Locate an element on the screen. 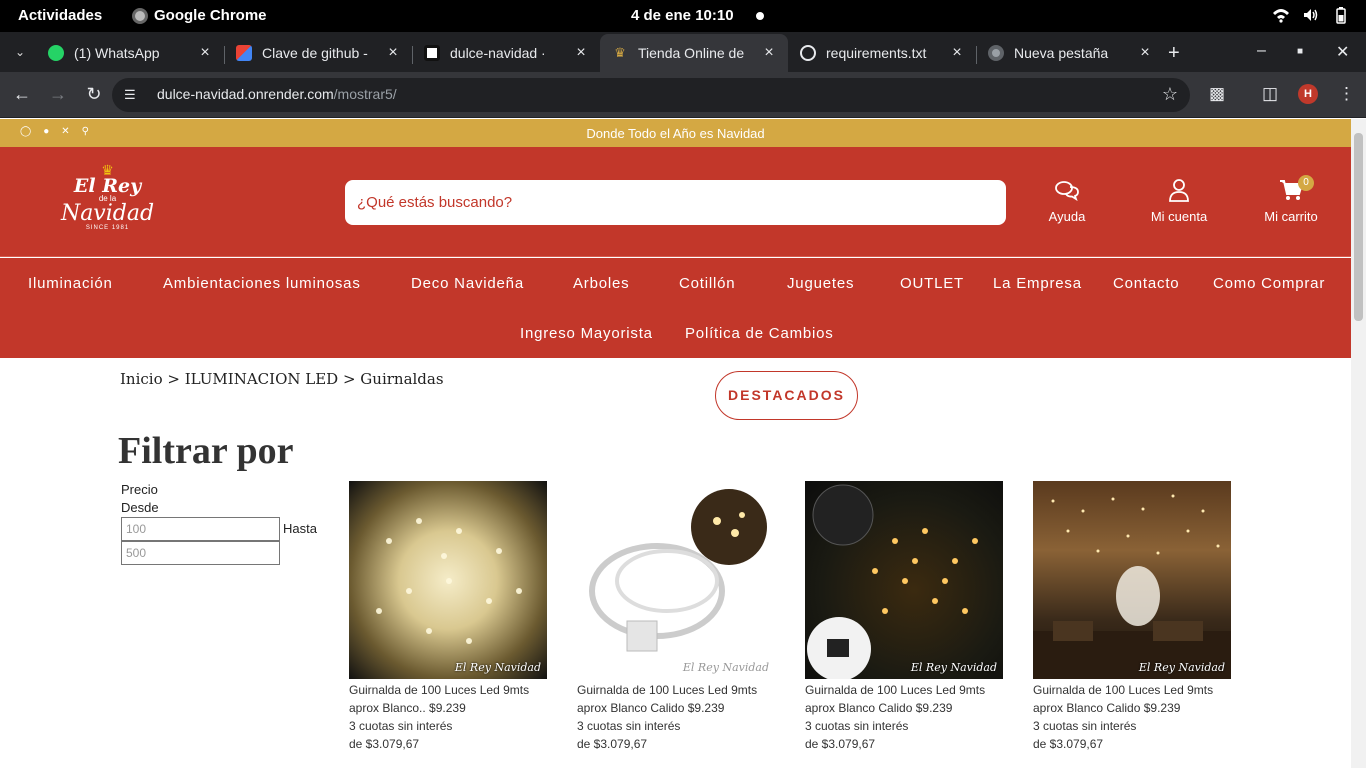  warm-lights-illustration is located at coordinates (892, 581).